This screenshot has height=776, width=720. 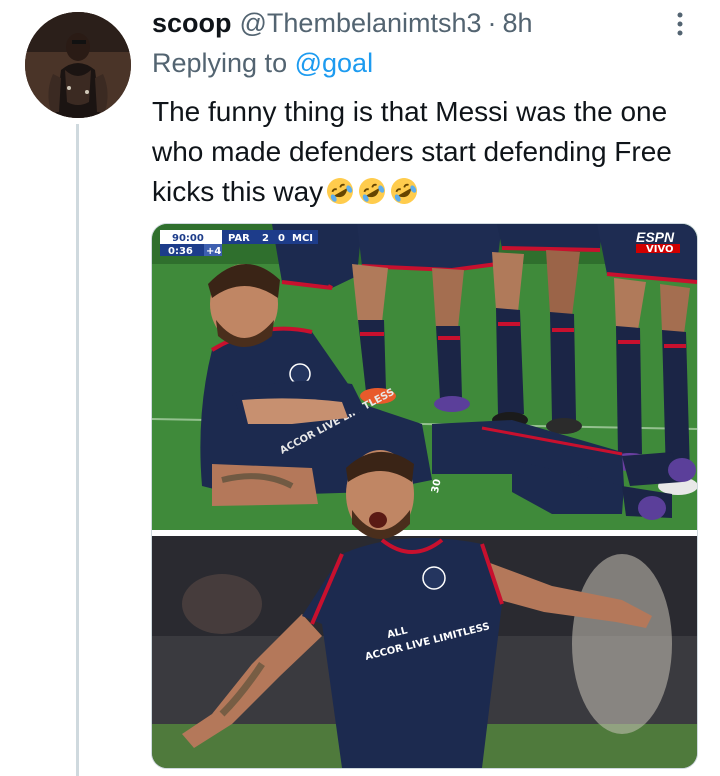 What do you see at coordinates (424, 533) in the screenshot?
I see `photo-divider` at bounding box center [424, 533].